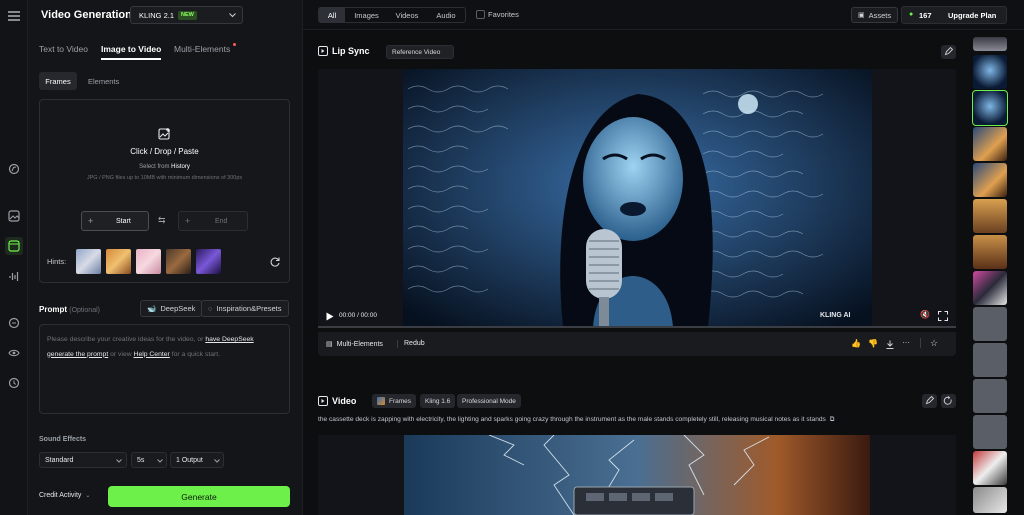  Describe the element at coordinates (60, 495) in the screenshot. I see `credit-activity-label: Credit Activity` at that location.